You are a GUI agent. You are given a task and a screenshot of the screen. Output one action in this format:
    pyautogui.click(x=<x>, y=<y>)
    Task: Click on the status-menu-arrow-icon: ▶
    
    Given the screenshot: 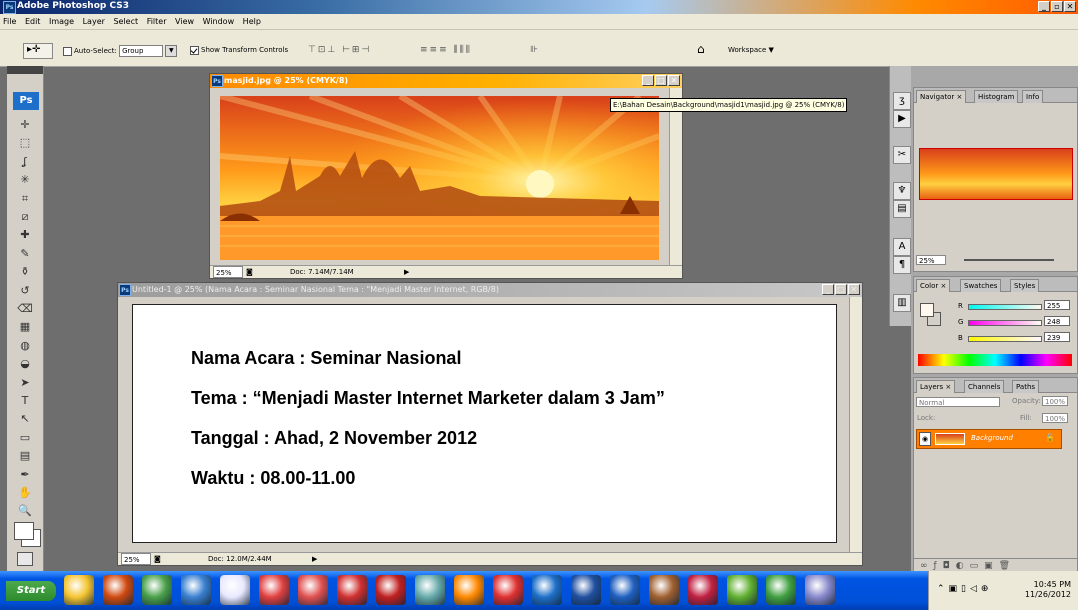 What is the action you would take?
    pyautogui.click(x=406, y=272)
    